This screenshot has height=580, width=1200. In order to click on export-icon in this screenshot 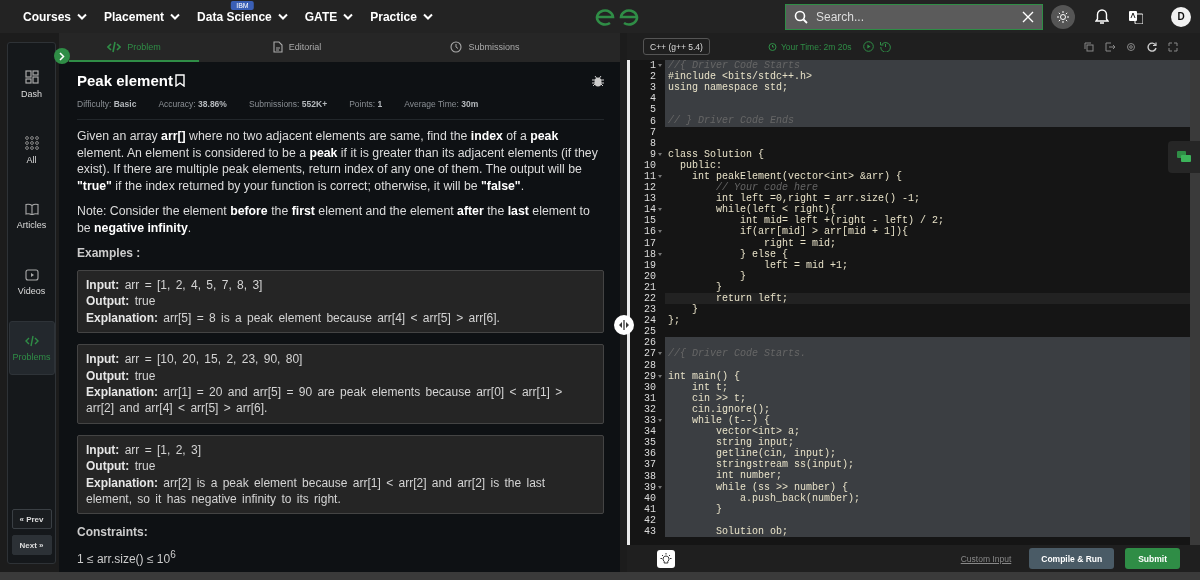, I will do `click(1110, 46)`.